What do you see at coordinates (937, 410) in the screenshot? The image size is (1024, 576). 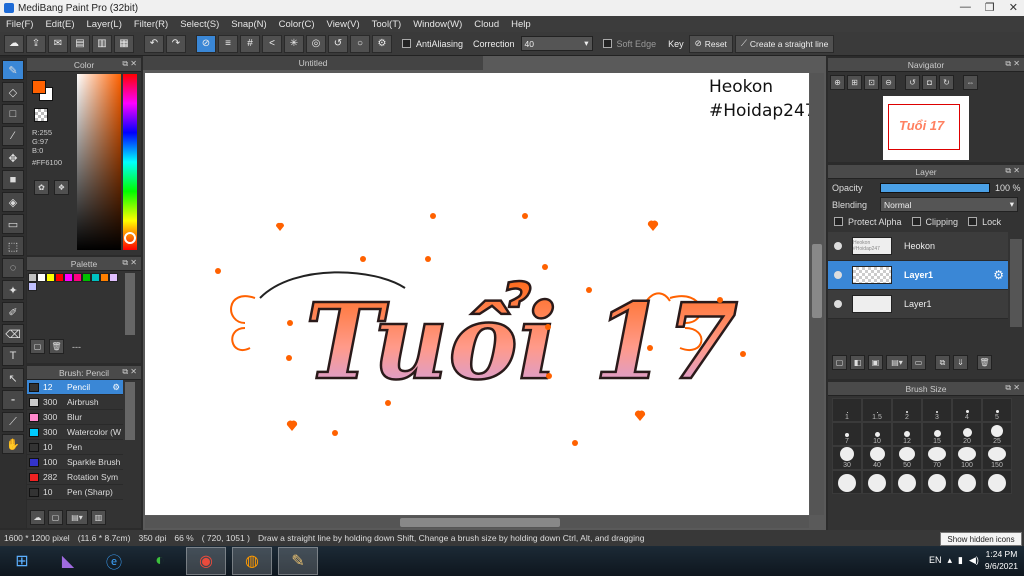 I see `brush-size-option: 3` at bounding box center [937, 410].